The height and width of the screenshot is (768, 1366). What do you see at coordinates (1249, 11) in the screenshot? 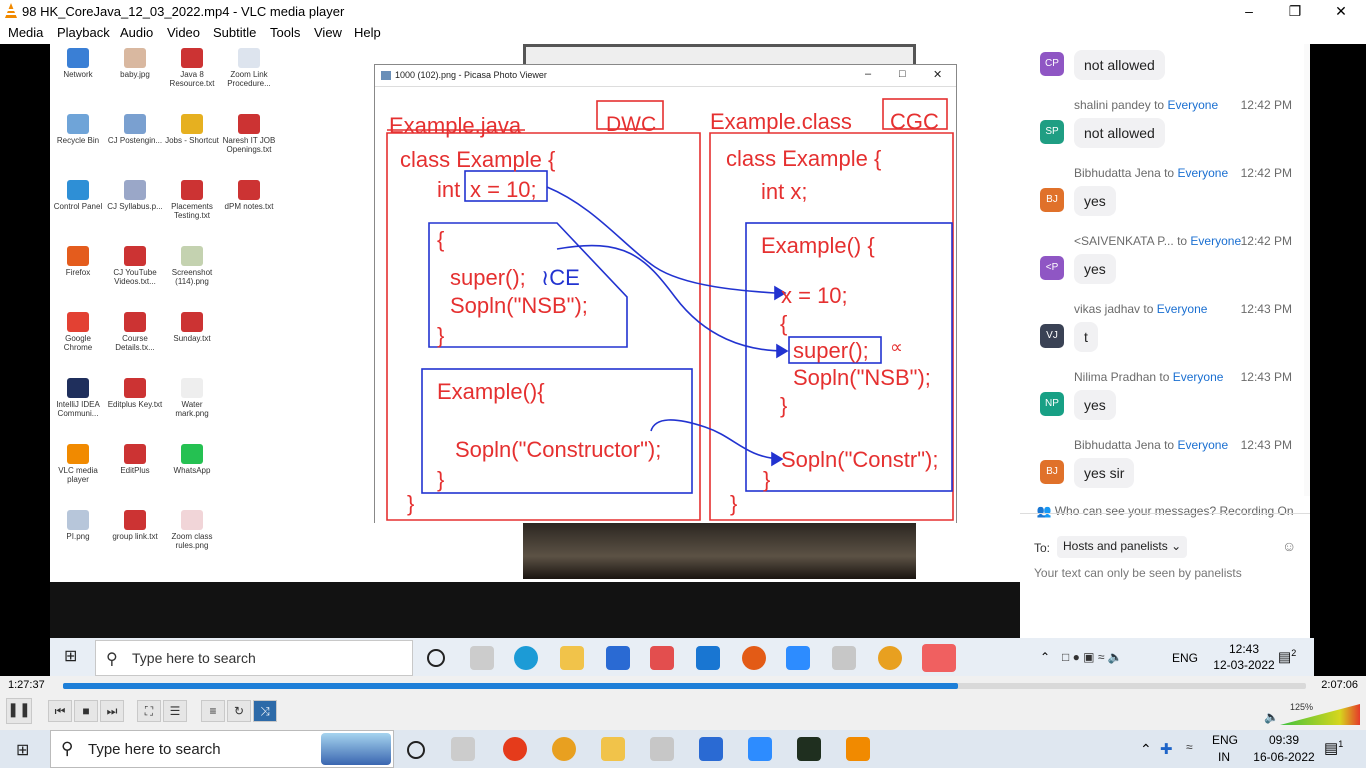
I see `minimize-button: –` at bounding box center [1249, 11].